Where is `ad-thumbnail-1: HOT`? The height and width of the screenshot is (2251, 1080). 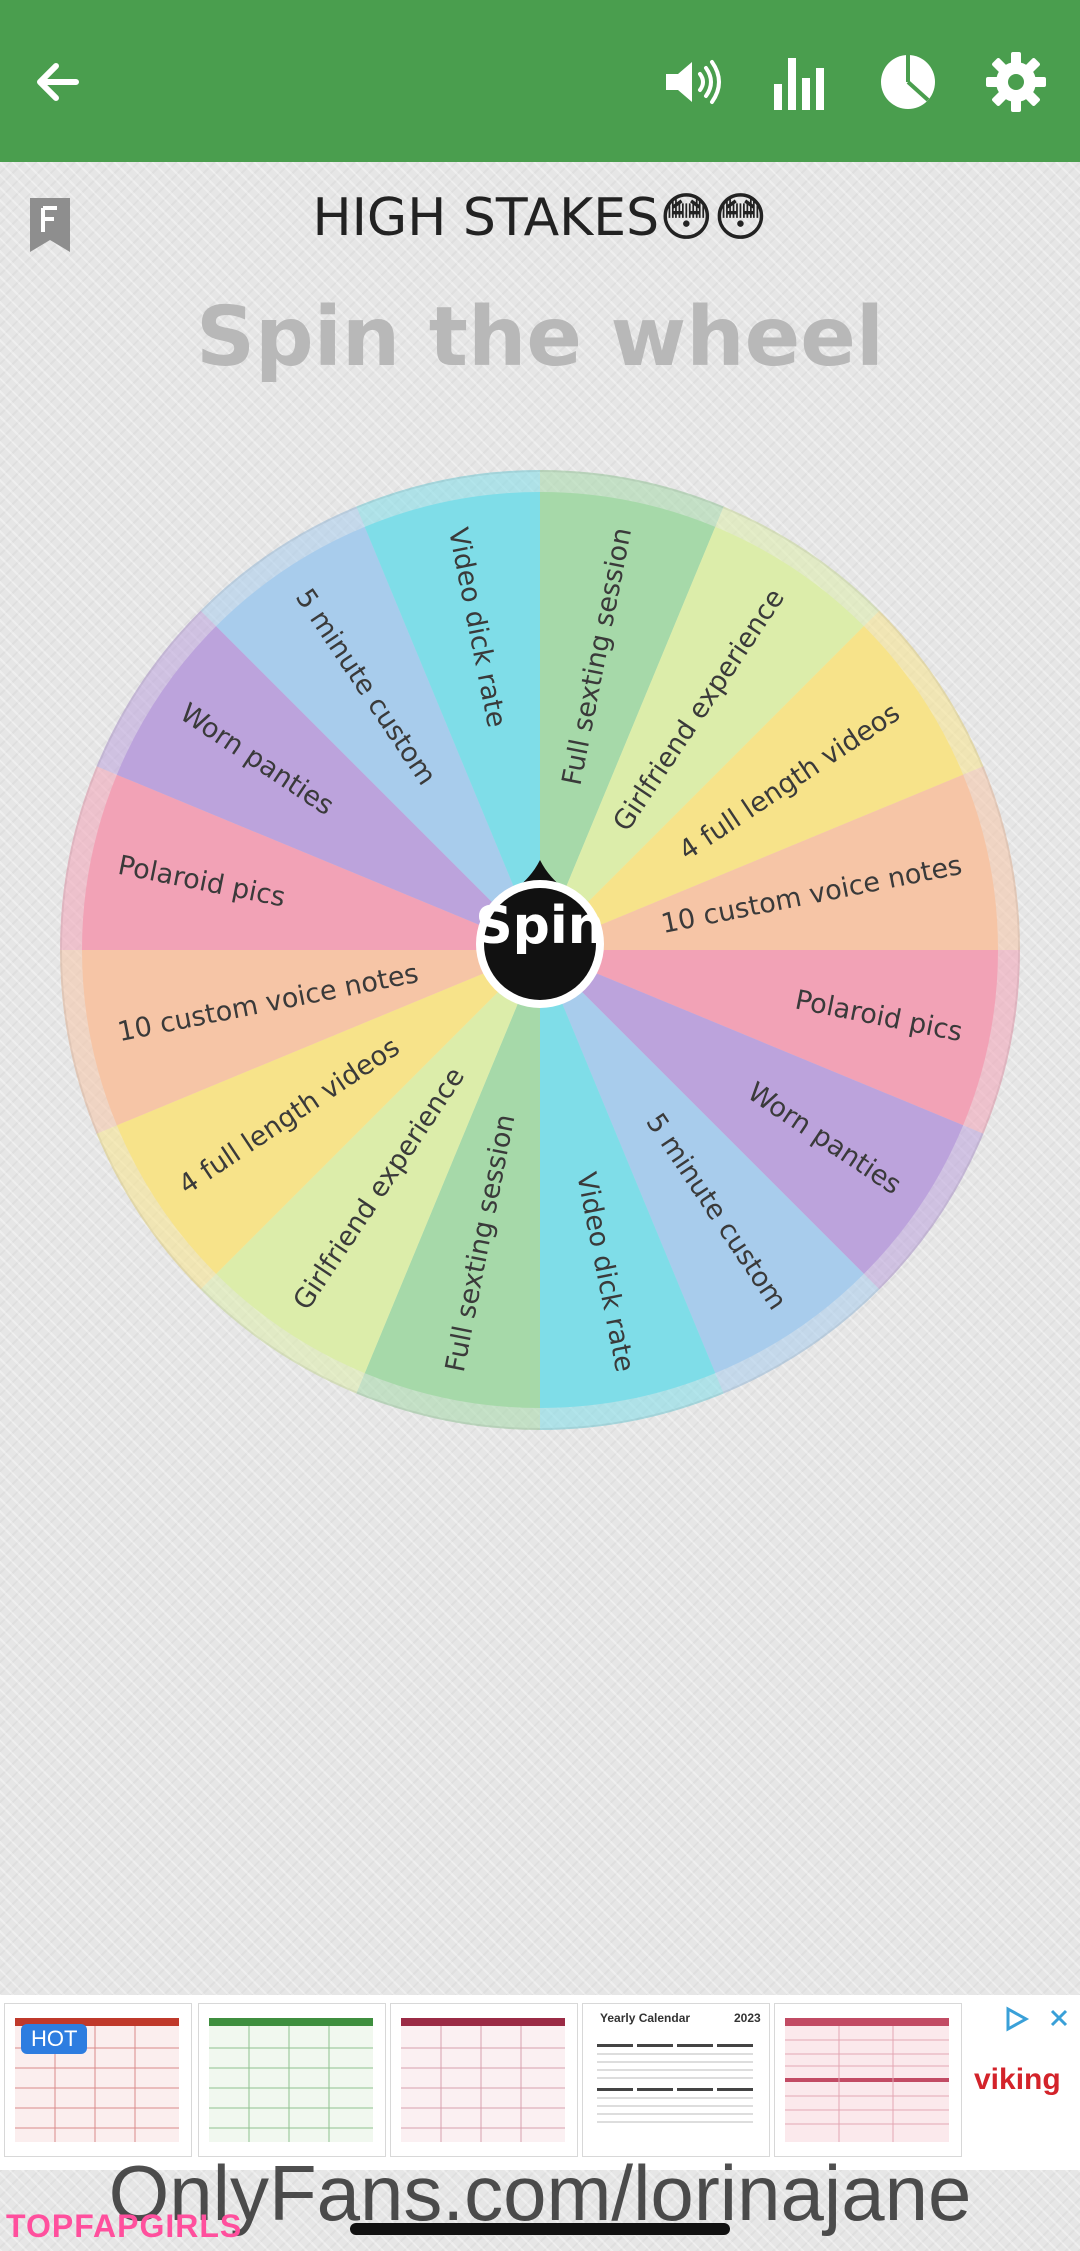 ad-thumbnail-1: HOT is located at coordinates (98, 2080).